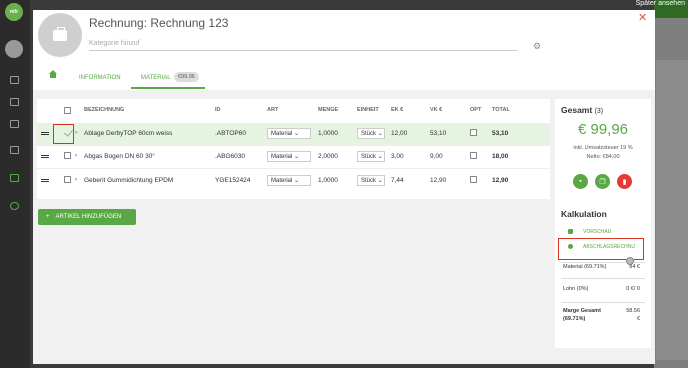  I want to click on add-article-button: + ARTIKEL HINZUFÜGEN, so click(87, 217).